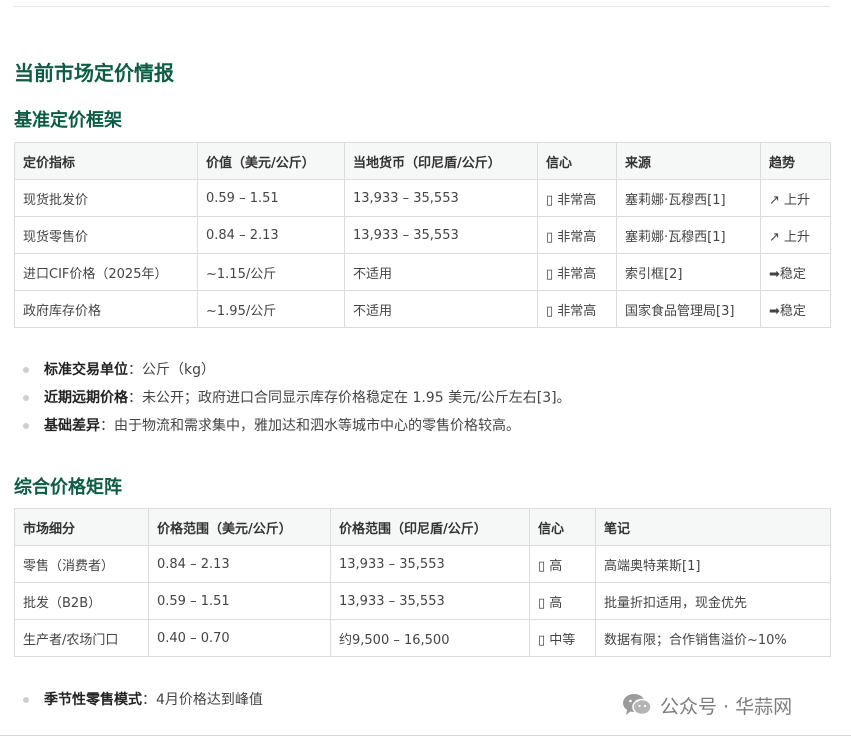 Image resolution: width=851 pixels, height=739 pixels. What do you see at coordinates (271, 272) in the screenshot?
I see `table-cell: ~1.15/公斤` at bounding box center [271, 272].